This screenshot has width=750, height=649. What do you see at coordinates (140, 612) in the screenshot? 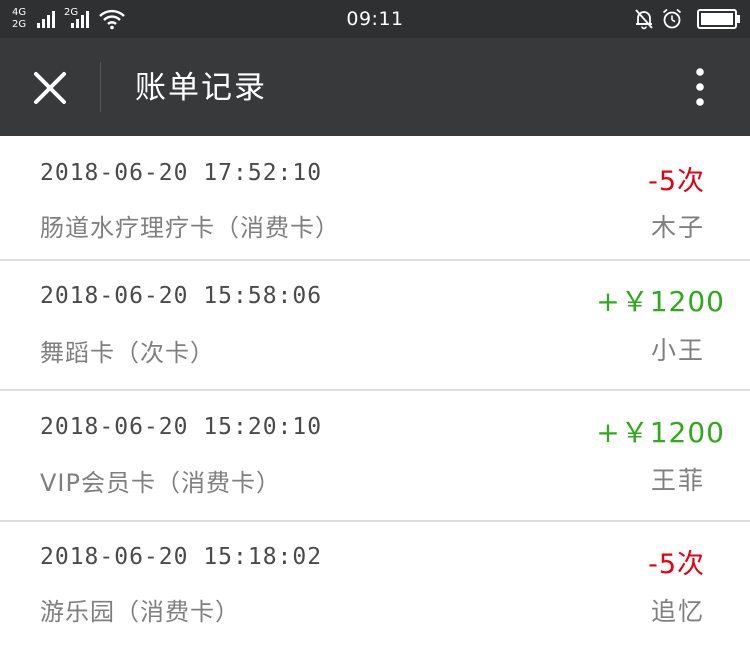
I see `record-card-name: 游乐园（消费卡）` at bounding box center [140, 612].